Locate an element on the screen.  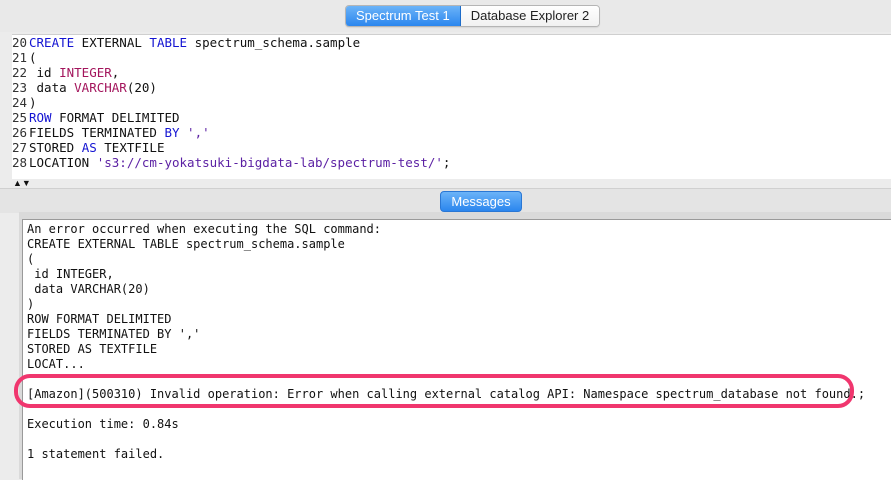
message-line: id INTEGER, is located at coordinates (70, 274).